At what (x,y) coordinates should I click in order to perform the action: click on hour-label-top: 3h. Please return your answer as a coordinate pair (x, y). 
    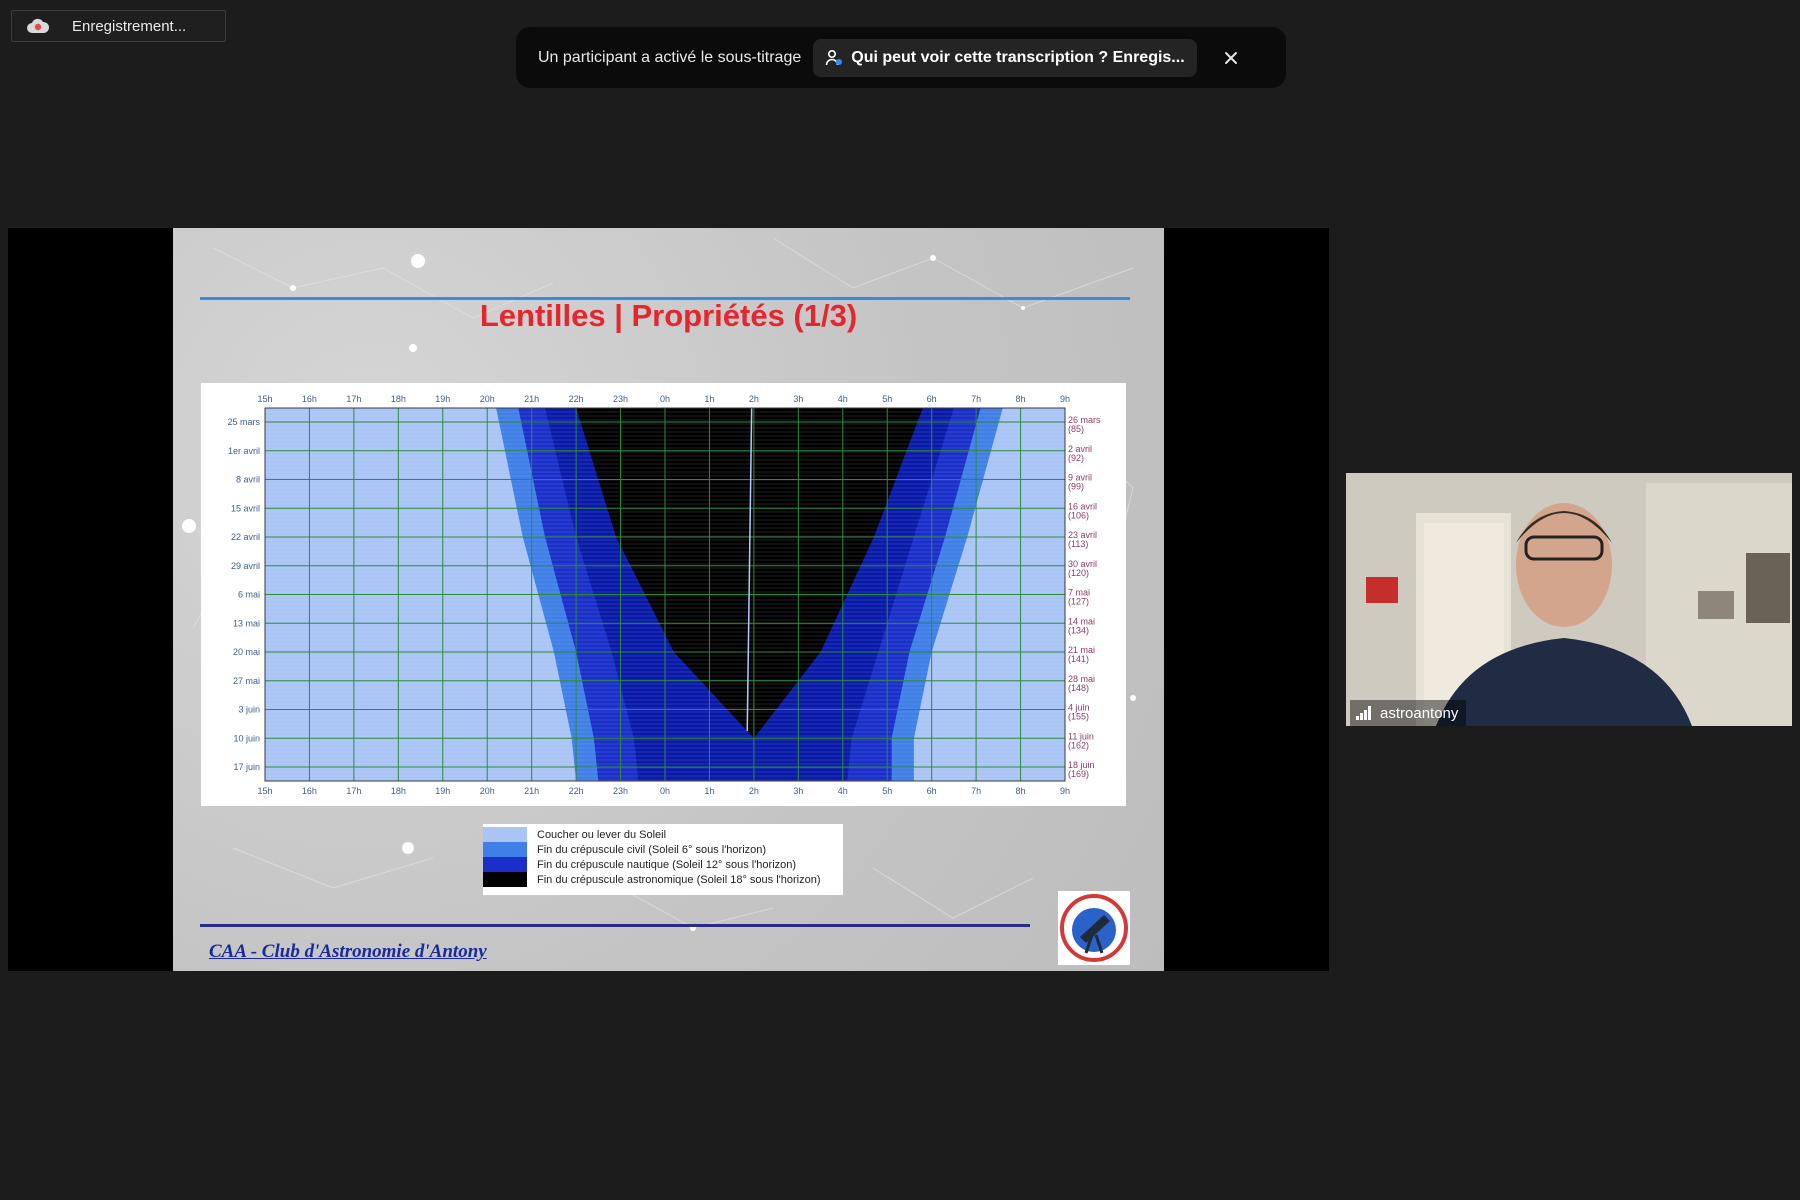
    Looking at the image, I should click on (798, 399).